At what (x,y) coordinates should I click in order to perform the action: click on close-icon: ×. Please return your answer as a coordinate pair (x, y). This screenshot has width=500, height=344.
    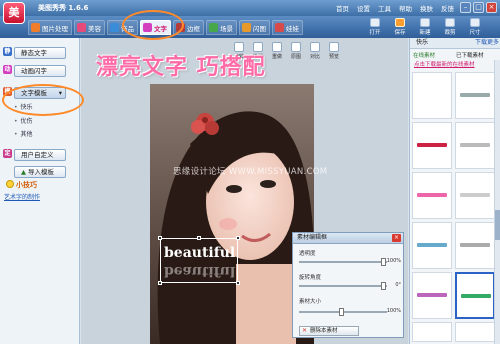
    Looking at the image, I should click on (491, 7).